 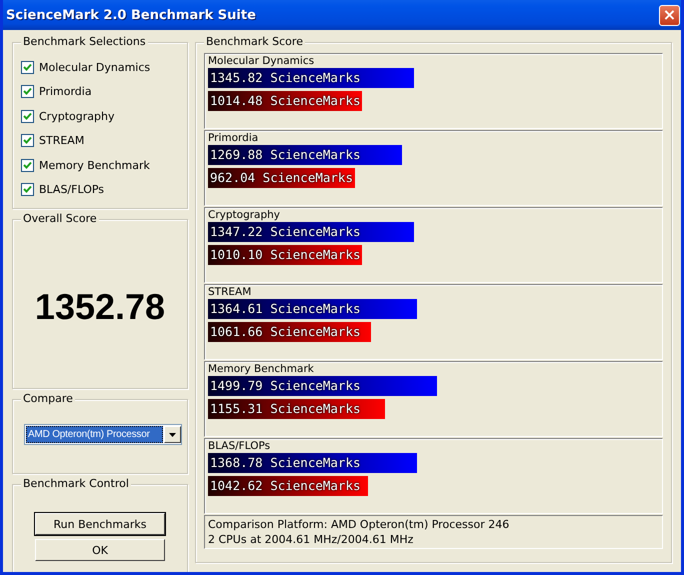 What do you see at coordinates (65, 91) in the screenshot?
I see `checkbox-label: Primordia` at bounding box center [65, 91].